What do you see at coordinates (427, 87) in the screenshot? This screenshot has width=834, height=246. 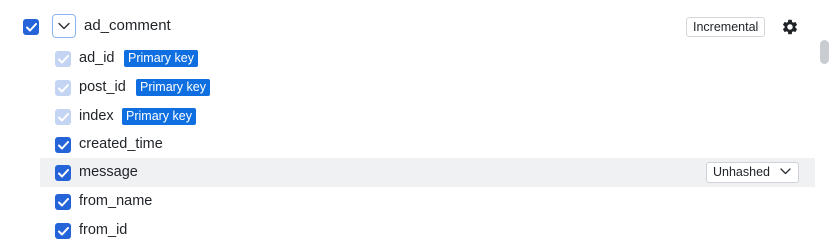 I see `column-row-post-id: post_id Primary key` at bounding box center [427, 87].